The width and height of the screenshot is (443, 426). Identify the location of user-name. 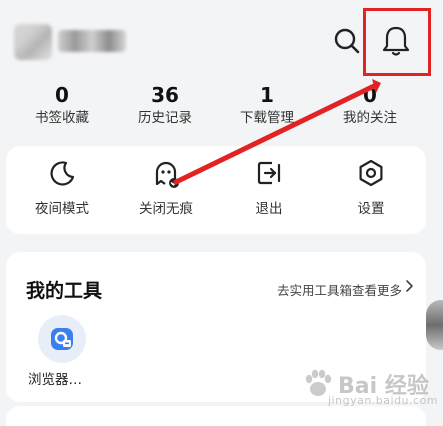
(92, 41).